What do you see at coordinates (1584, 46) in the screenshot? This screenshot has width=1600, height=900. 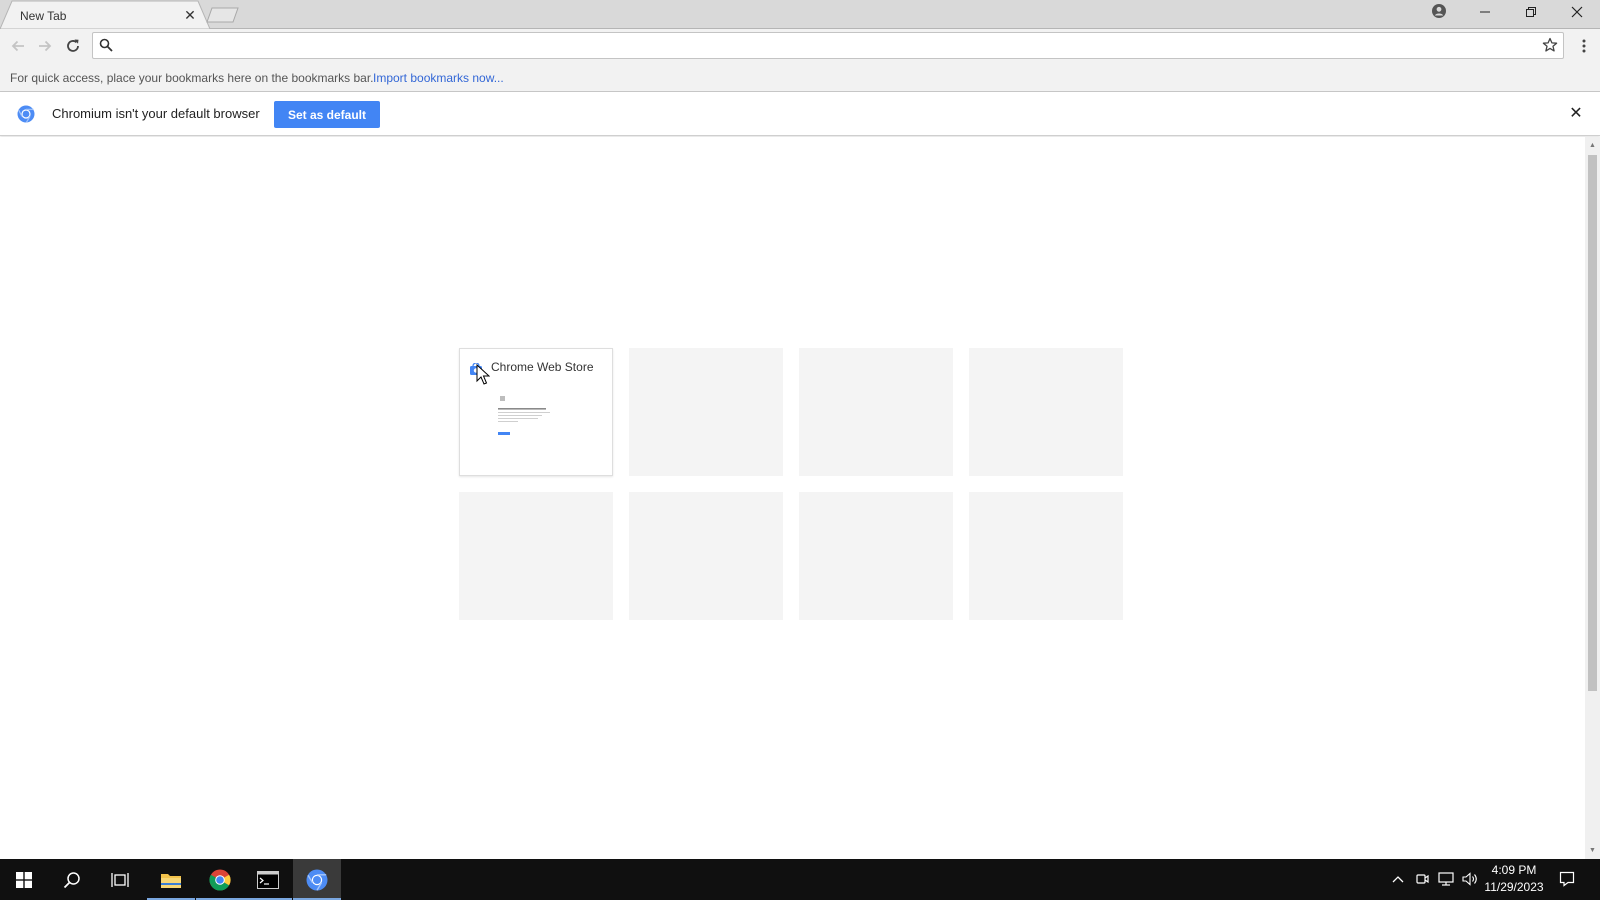 I see `menu-icon` at bounding box center [1584, 46].